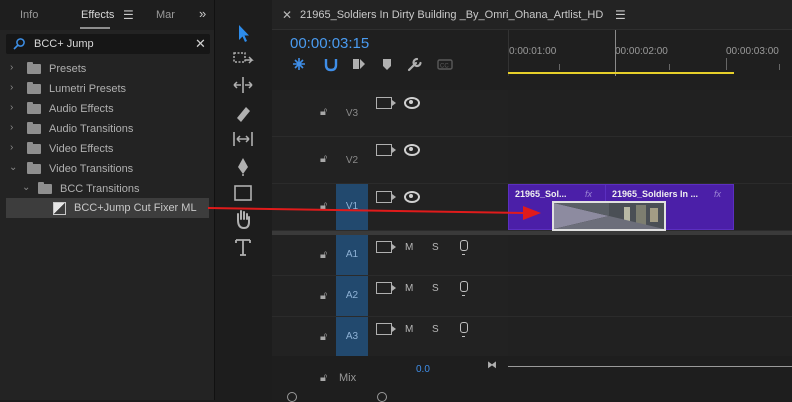 The image size is (792, 402). What do you see at coordinates (105, 69) in the screenshot?
I see `tree-item-presets: › Presets` at bounding box center [105, 69].